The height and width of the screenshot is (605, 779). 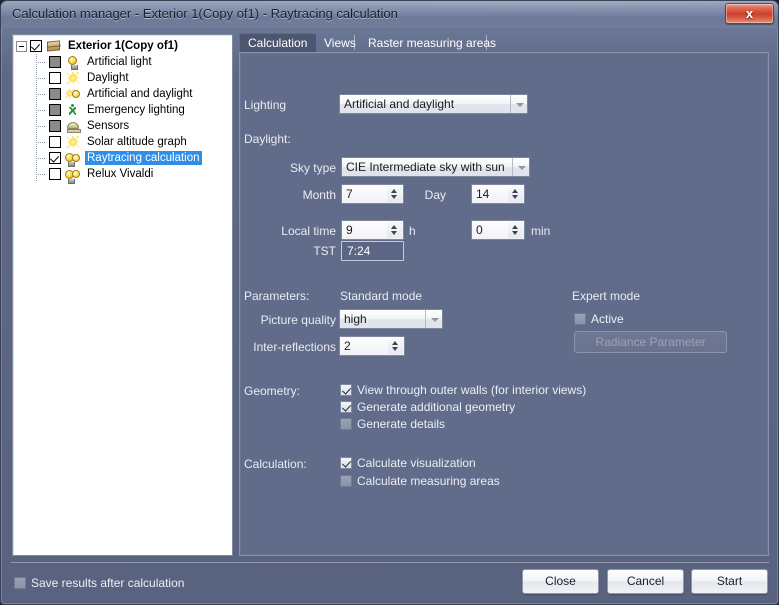 What do you see at coordinates (265, 105) in the screenshot?
I see `lighting-label: Lighting` at bounding box center [265, 105].